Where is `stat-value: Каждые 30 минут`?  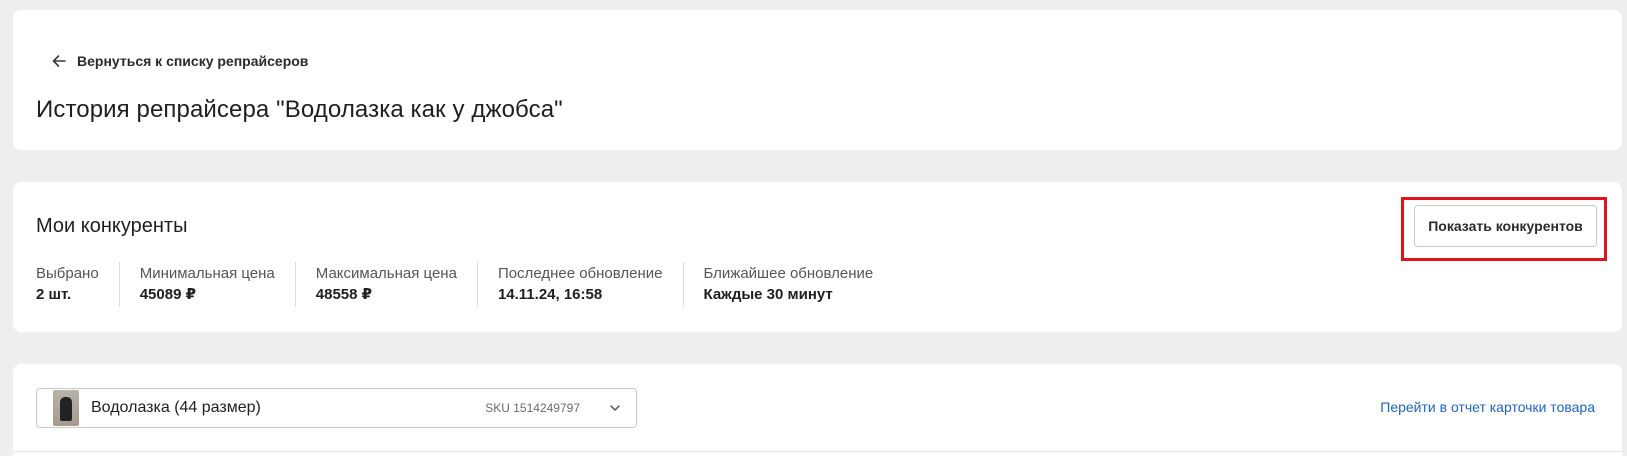 stat-value: Каждые 30 минут is located at coordinates (768, 294).